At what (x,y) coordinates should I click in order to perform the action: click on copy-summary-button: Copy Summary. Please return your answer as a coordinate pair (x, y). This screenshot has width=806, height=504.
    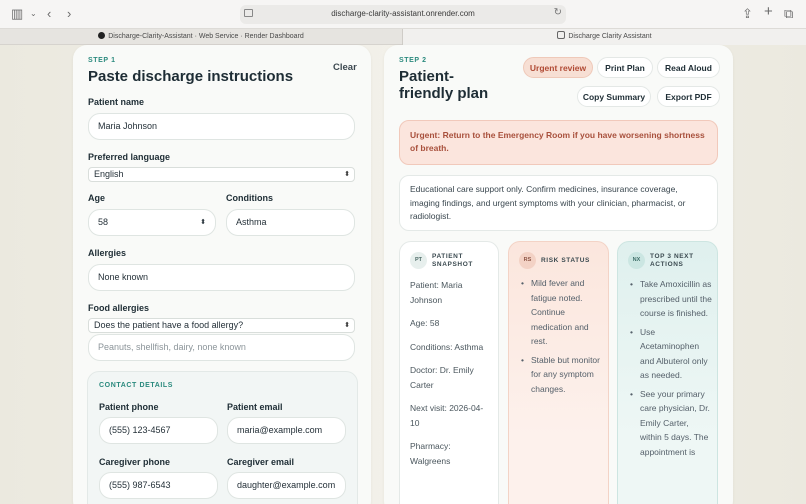
    Looking at the image, I should click on (614, 96).